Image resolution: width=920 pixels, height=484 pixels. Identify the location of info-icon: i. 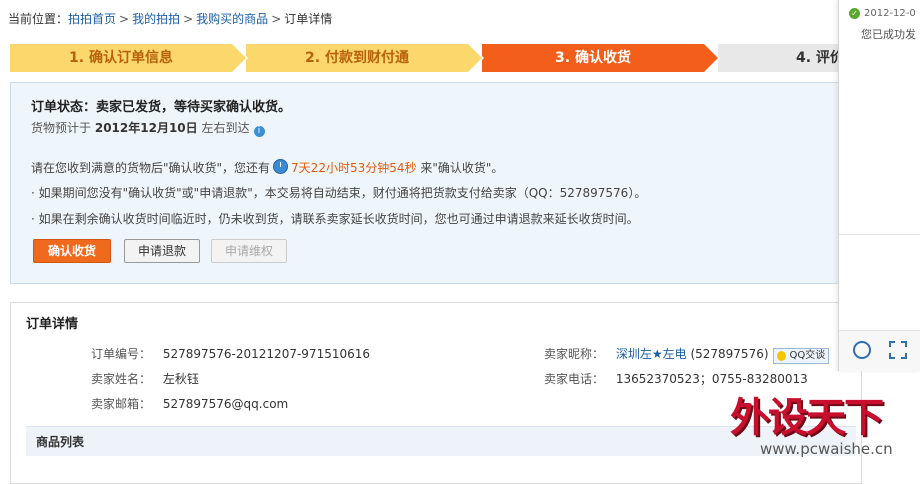
(259, 131).